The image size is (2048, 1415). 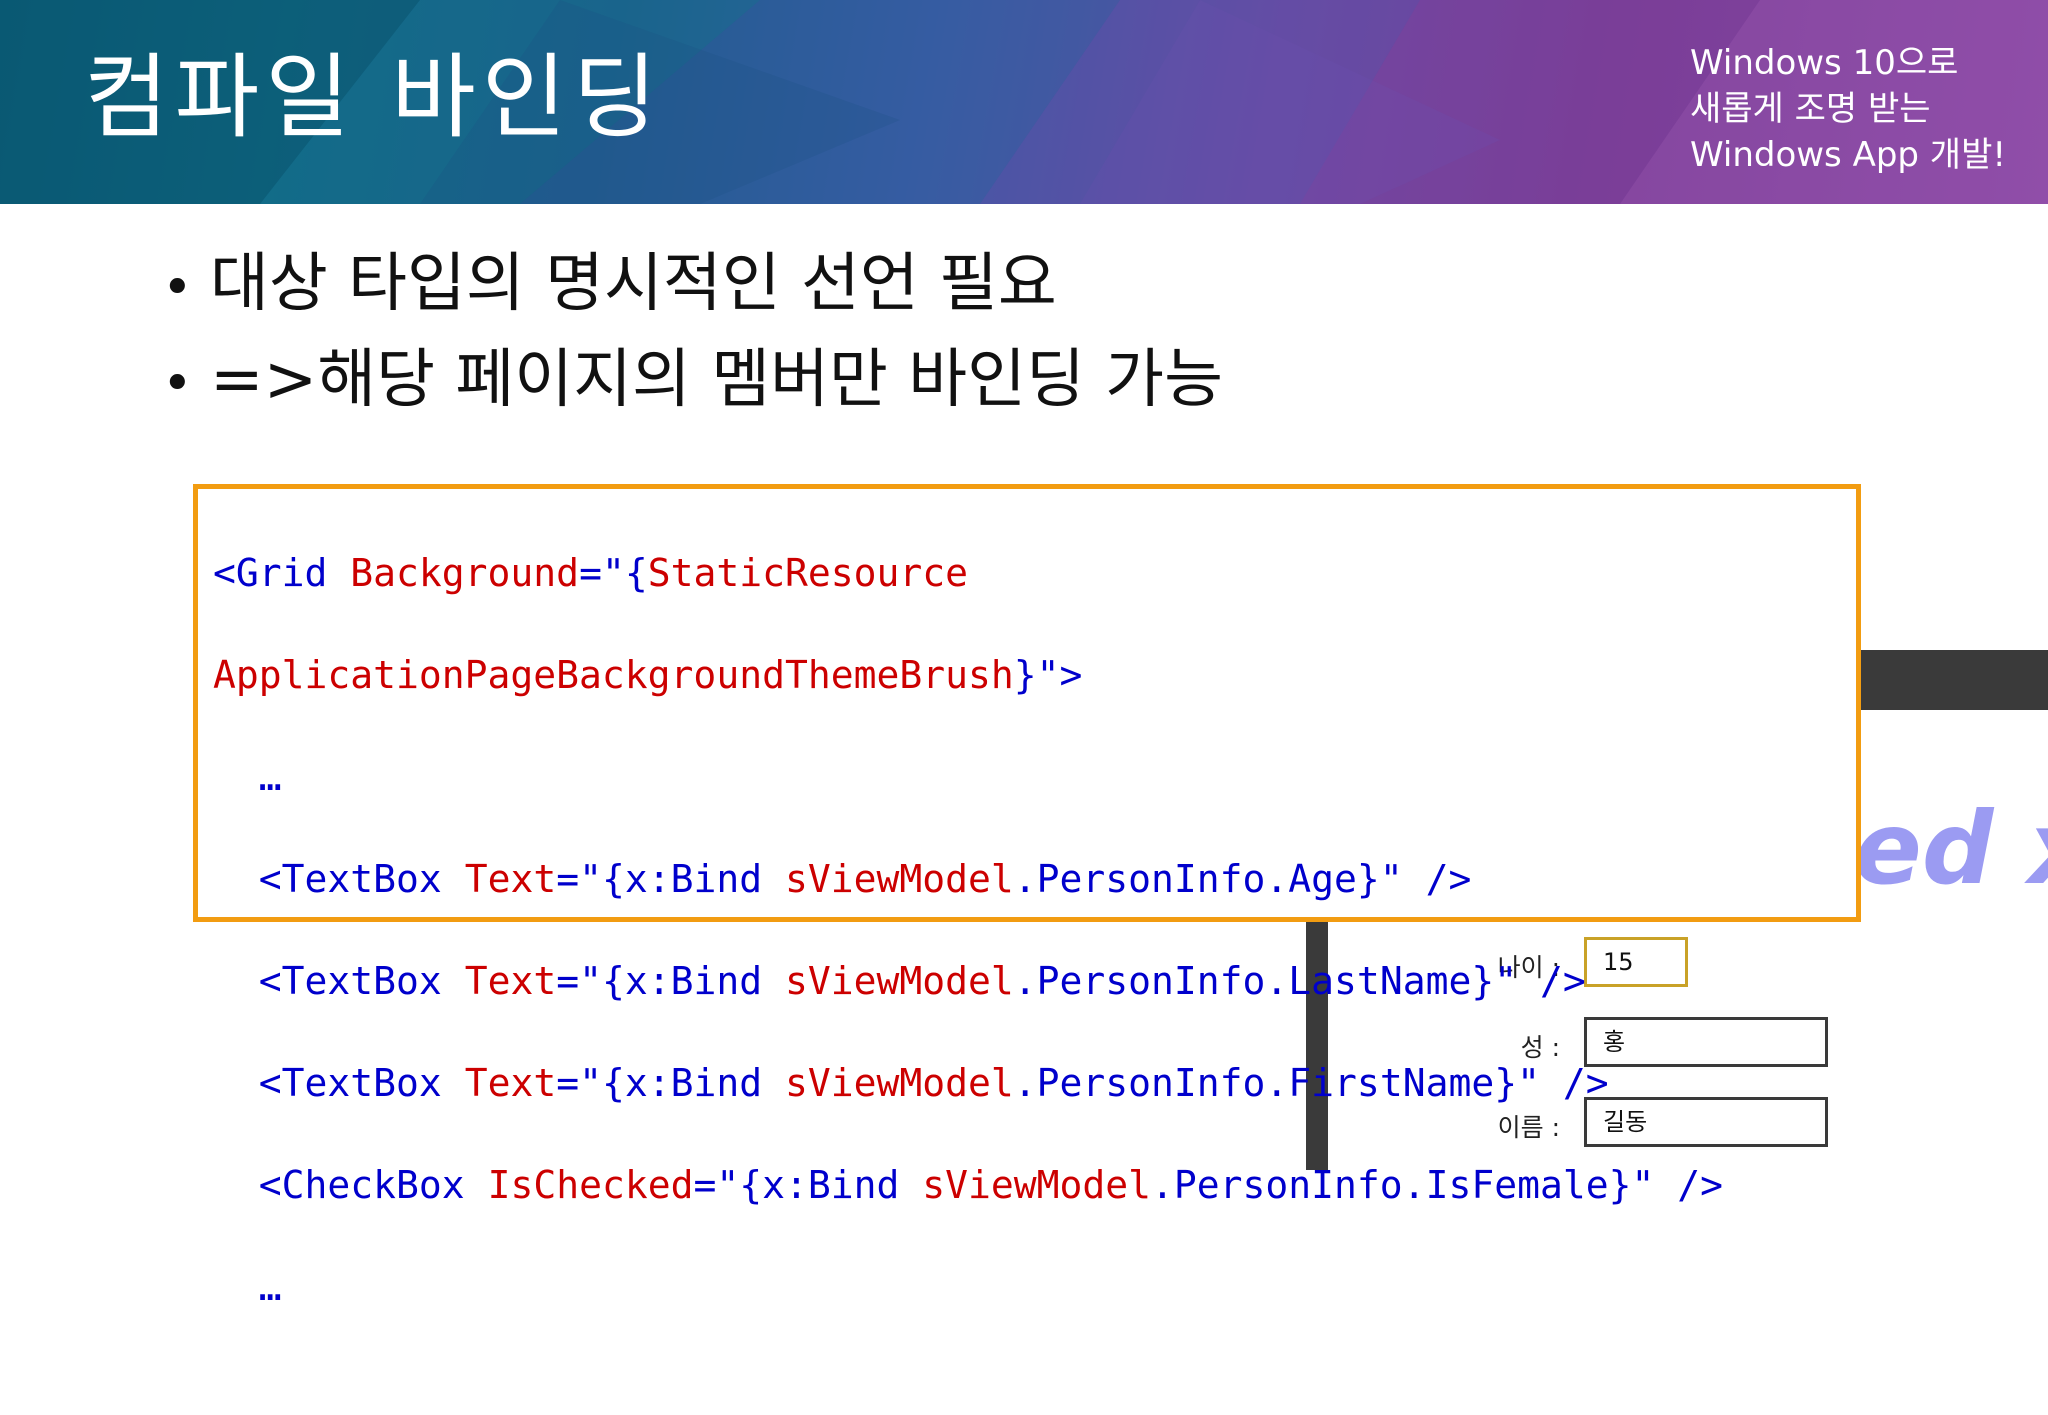 I want to click on header-tagline: Windows 10으로 새롭게 조명 받는 Windows App 개발!, so click(x=1860, y=109).